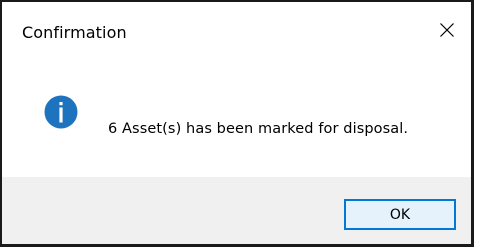 This screenshot has width=478, height=251. I want to click on close-button, so click(447, 30).